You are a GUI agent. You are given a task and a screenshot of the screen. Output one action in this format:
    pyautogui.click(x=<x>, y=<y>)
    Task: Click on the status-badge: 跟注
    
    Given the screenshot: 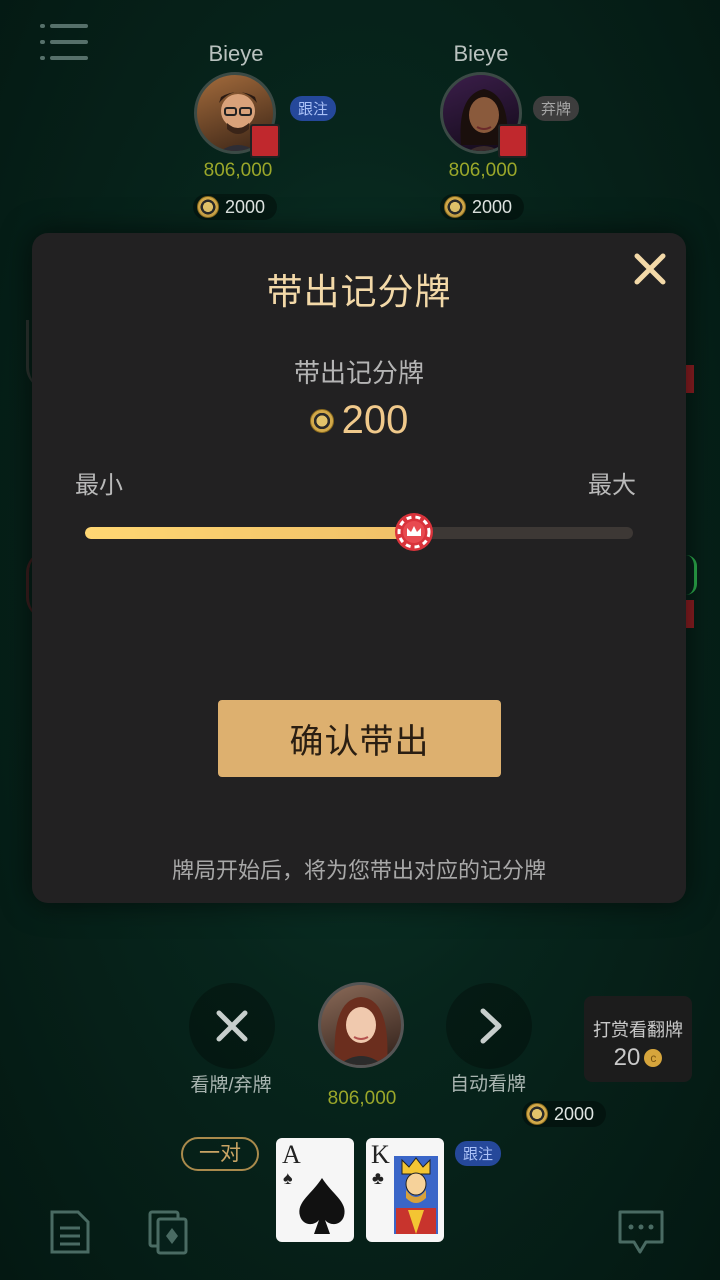 What is the action you would take?
    pyautogui.click(x=313, y=108)
    